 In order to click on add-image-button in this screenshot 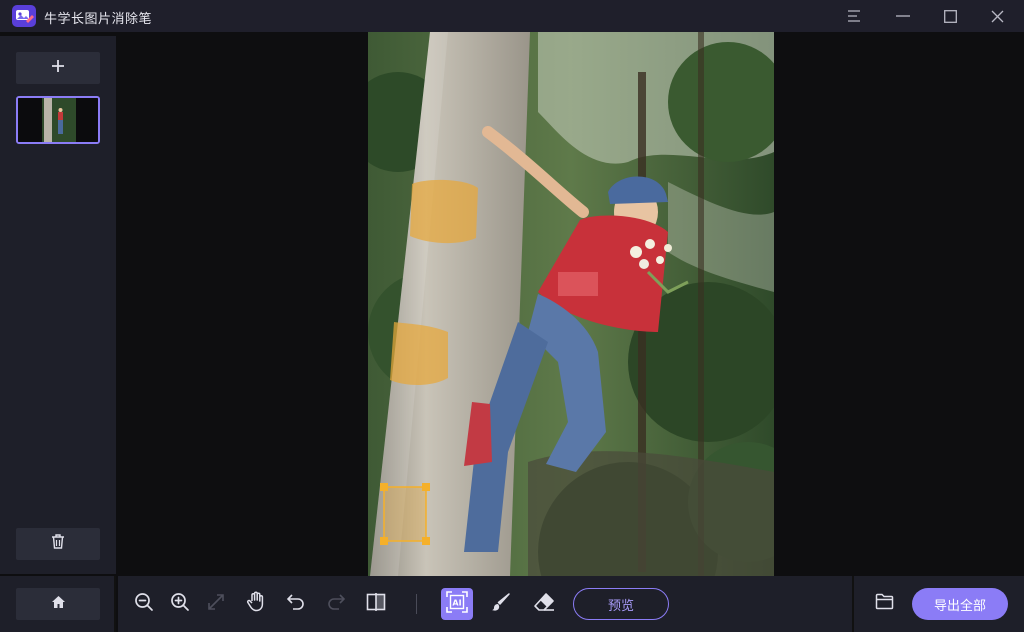, I will do `click(58, 68)`.